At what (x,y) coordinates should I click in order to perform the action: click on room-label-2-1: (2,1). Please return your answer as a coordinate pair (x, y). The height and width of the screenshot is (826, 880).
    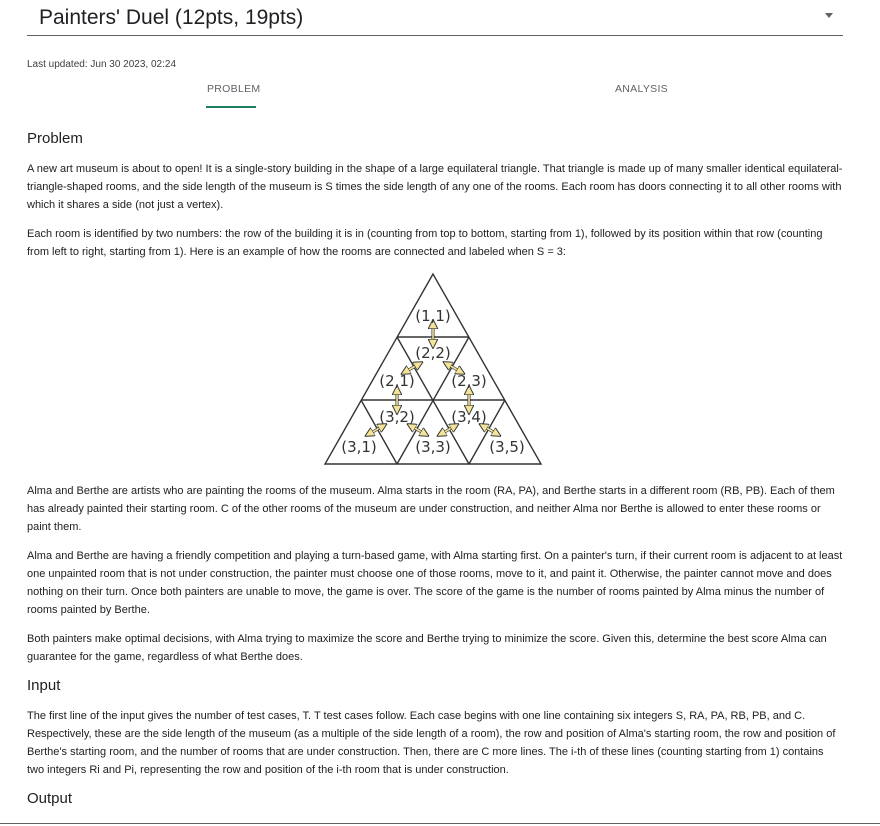
    Looking at the image, I should click on (397, 381).